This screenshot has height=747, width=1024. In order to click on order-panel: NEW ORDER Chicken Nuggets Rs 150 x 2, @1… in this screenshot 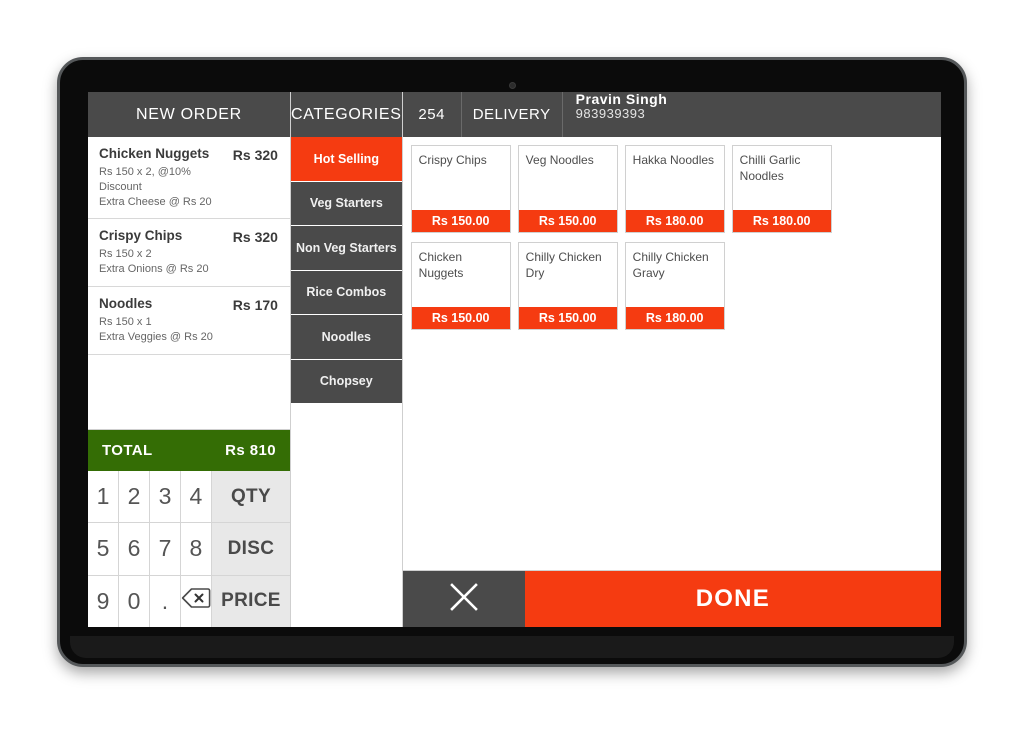, I will do `click(189, 359)`.